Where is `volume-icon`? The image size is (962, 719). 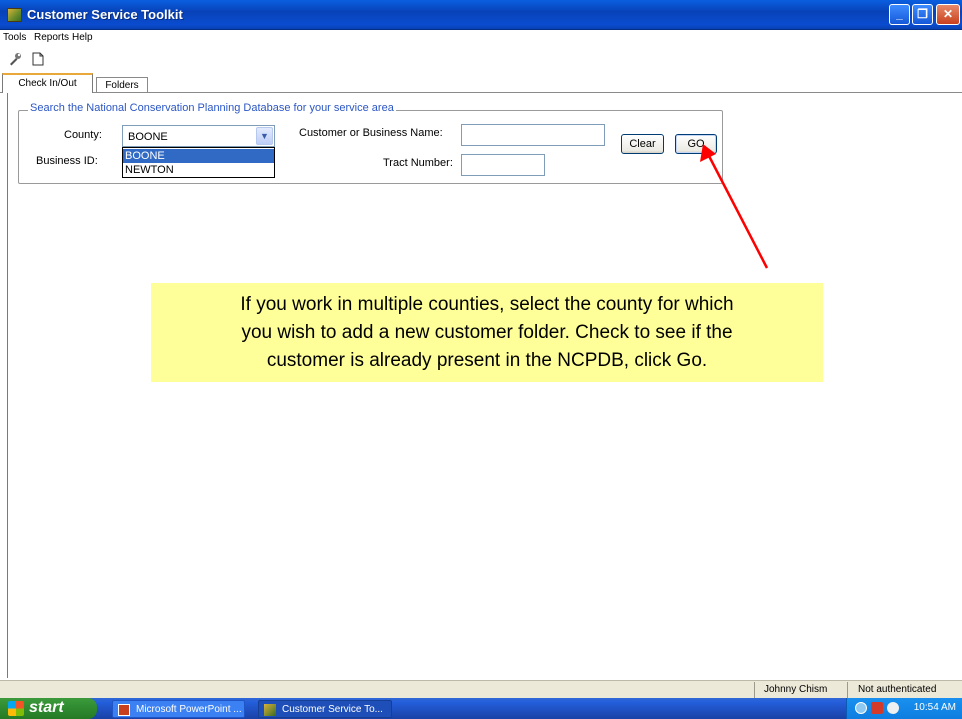
volume-icon is located at coordinates (893, 708).